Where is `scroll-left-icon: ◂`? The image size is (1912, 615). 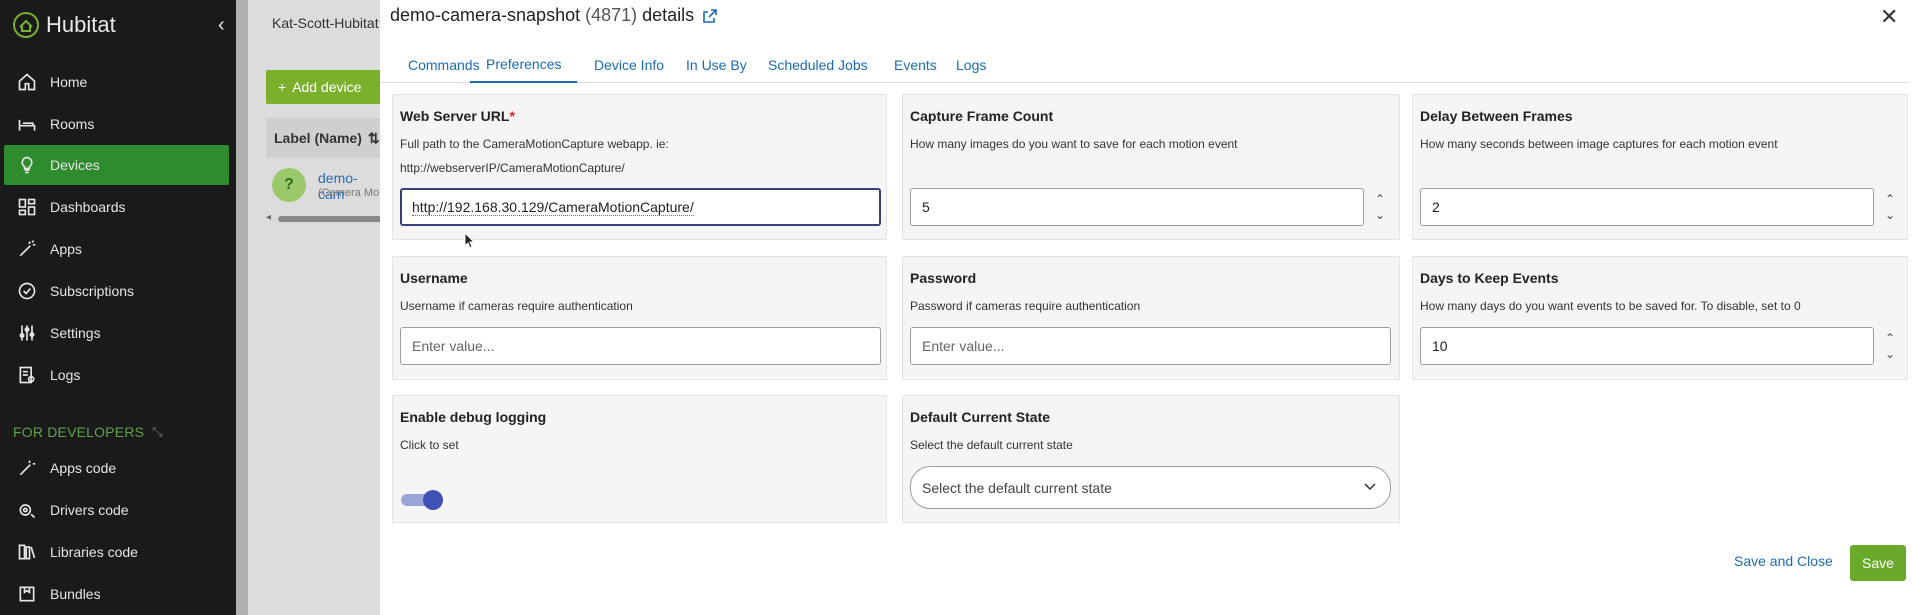
scroll-left-icon: ◂ is located at coordinates (268, 217).